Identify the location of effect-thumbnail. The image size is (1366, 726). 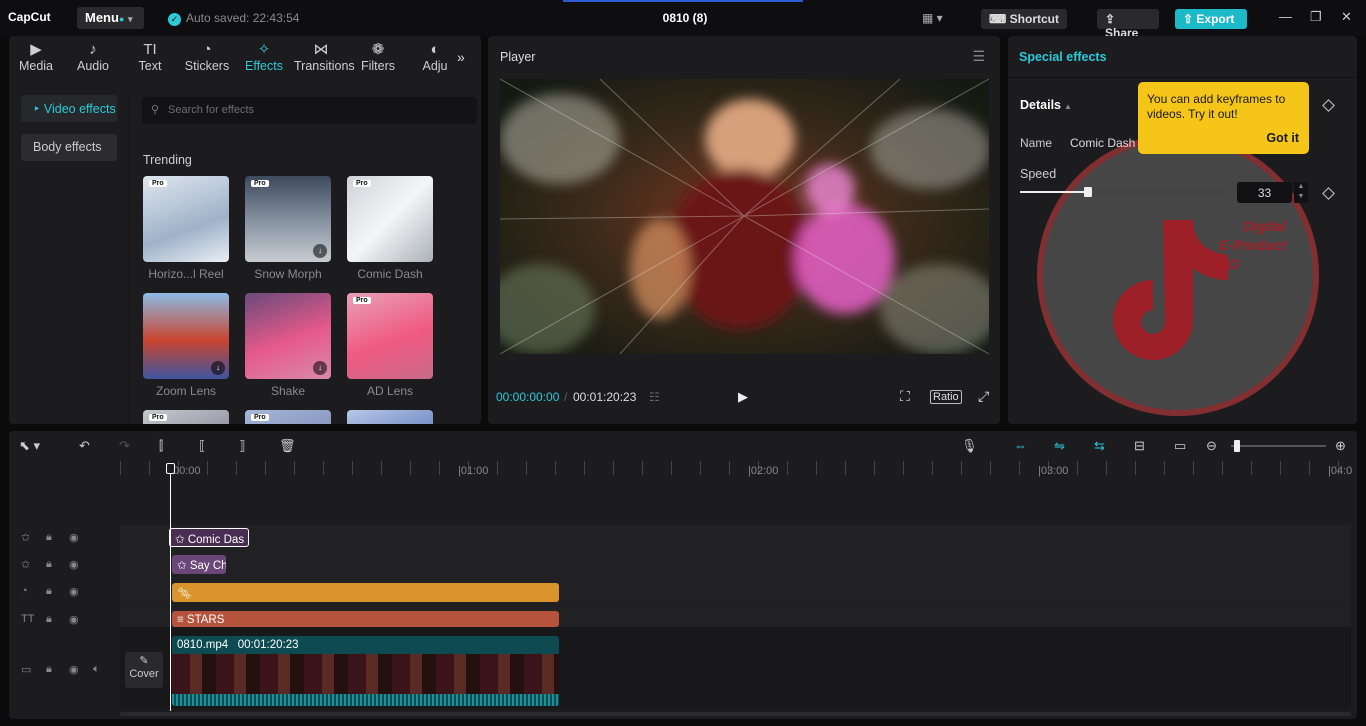
(390, 417).